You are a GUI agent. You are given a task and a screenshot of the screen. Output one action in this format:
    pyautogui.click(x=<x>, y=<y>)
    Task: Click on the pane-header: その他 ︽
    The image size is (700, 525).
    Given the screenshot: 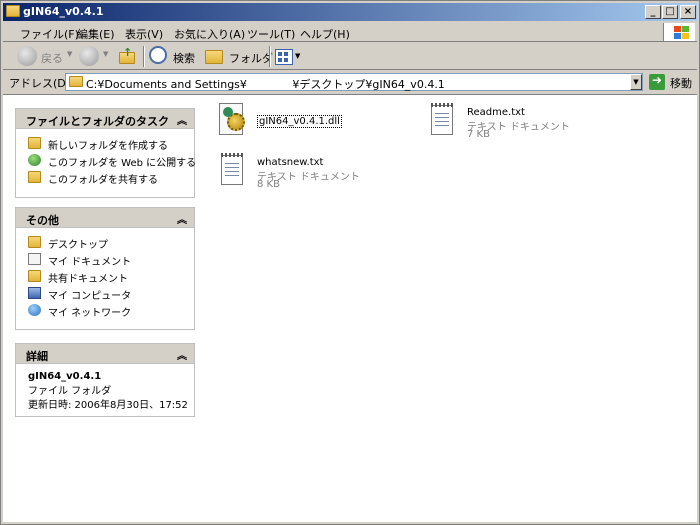 What is the action you would take?
    pyautogui.click(x=105, y=218)
    